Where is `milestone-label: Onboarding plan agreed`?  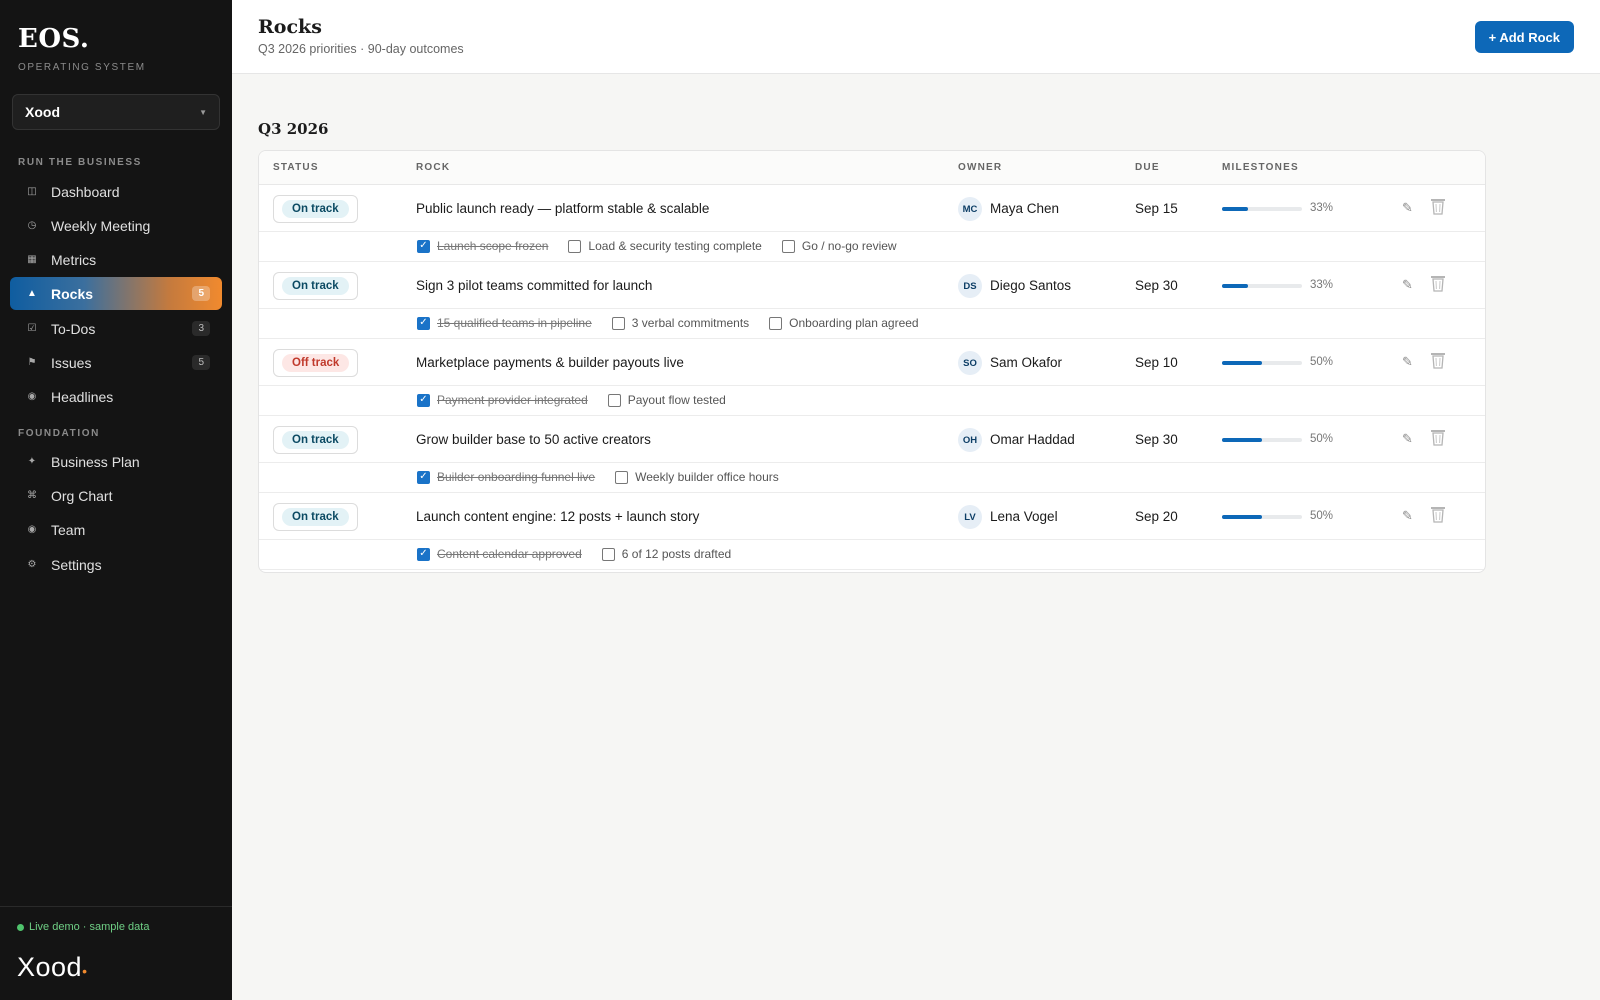
milestone-label: Onboarding plan agreed is located at coordinates (854, 323).